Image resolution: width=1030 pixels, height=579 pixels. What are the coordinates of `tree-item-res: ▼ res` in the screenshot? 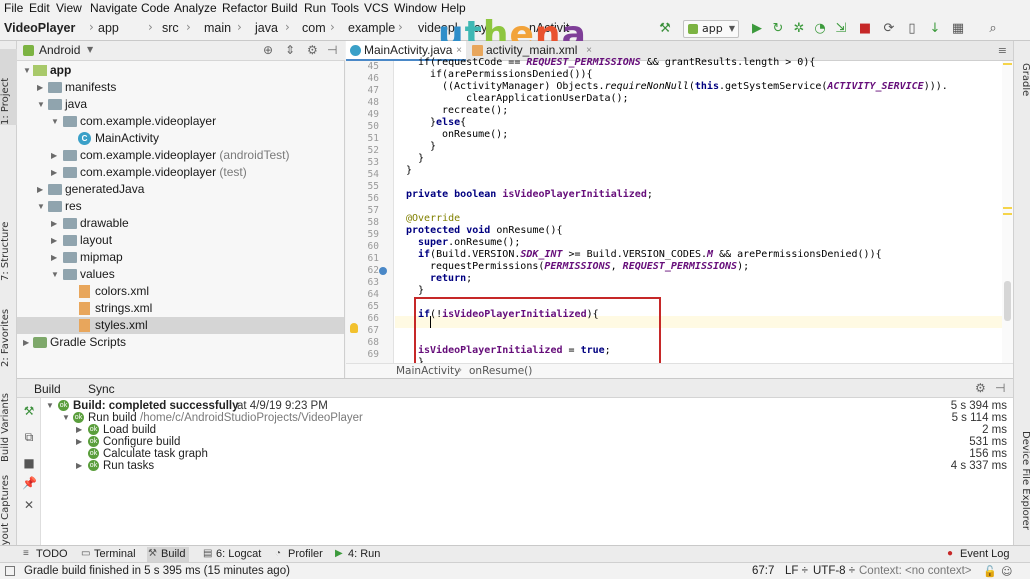 It's located at (180, 206).